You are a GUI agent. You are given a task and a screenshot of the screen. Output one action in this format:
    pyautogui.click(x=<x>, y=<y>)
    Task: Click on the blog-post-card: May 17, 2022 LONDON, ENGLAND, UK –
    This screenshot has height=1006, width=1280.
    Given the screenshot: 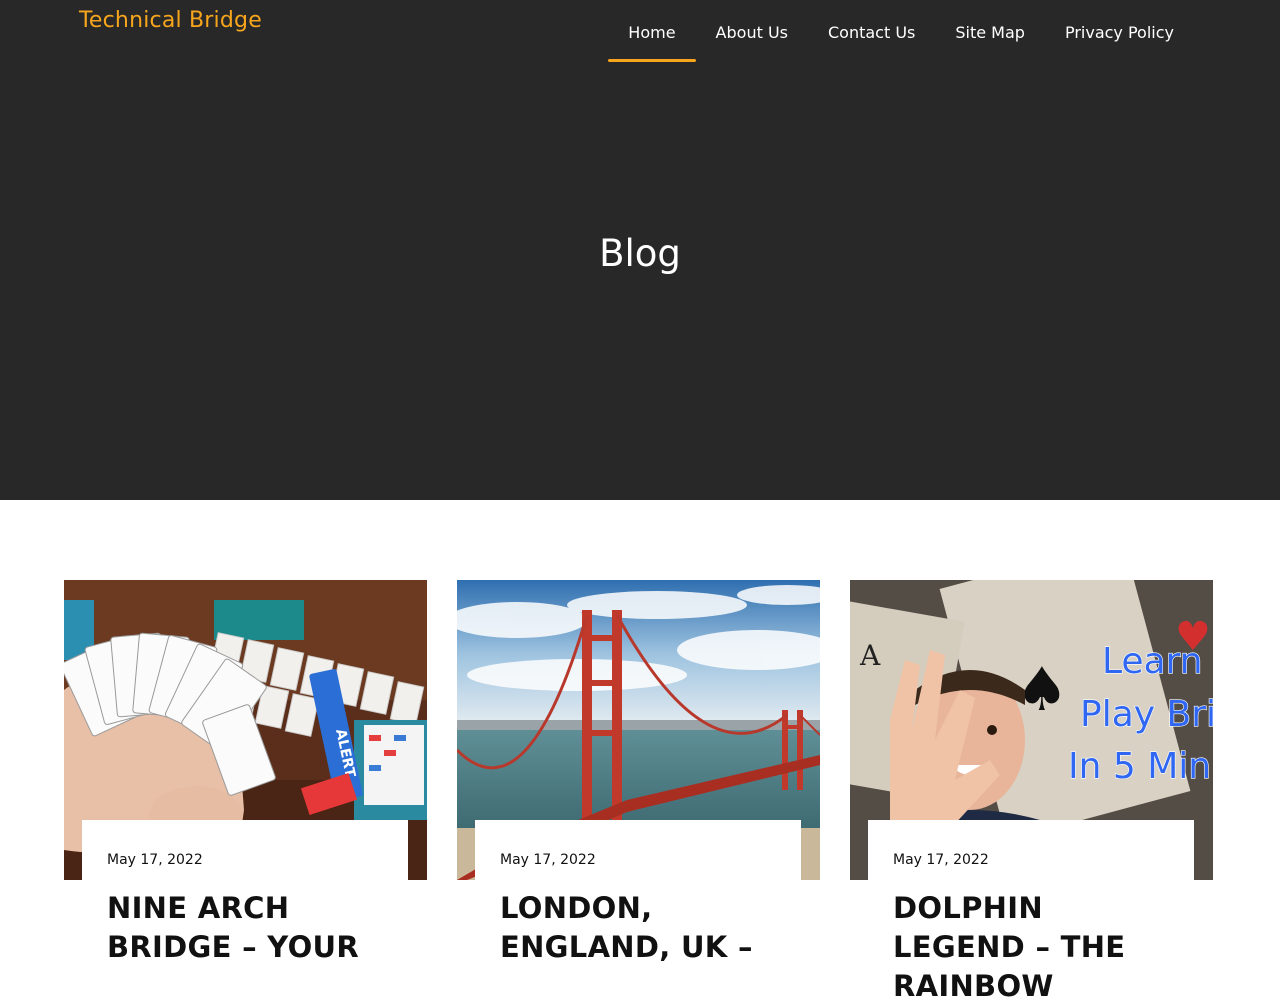 What is the action you would take?
    pyautogui.click(x=638, y=780)
    